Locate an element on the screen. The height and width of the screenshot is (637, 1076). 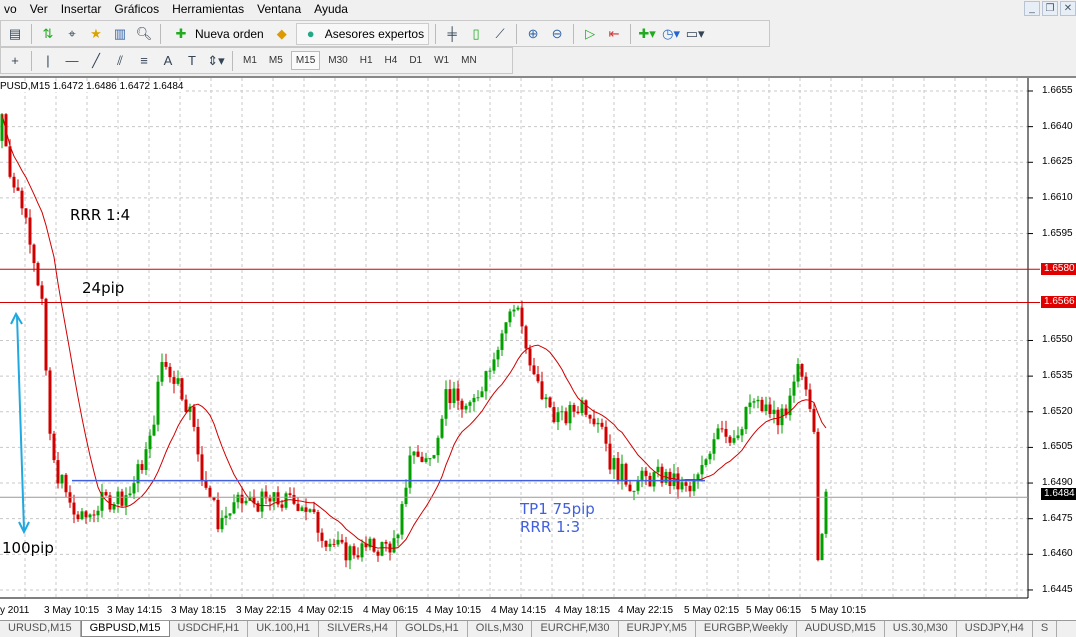
chart-tab: AUDUSD,M15 is located at coordinates (841, 629).